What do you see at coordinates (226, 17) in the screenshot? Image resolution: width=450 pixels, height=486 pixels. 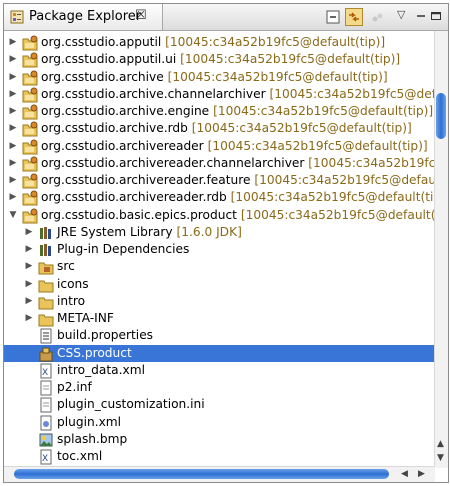 I see `view-titlebar: Package Explorer ☒ ▽` at bounding box center [226, 17].